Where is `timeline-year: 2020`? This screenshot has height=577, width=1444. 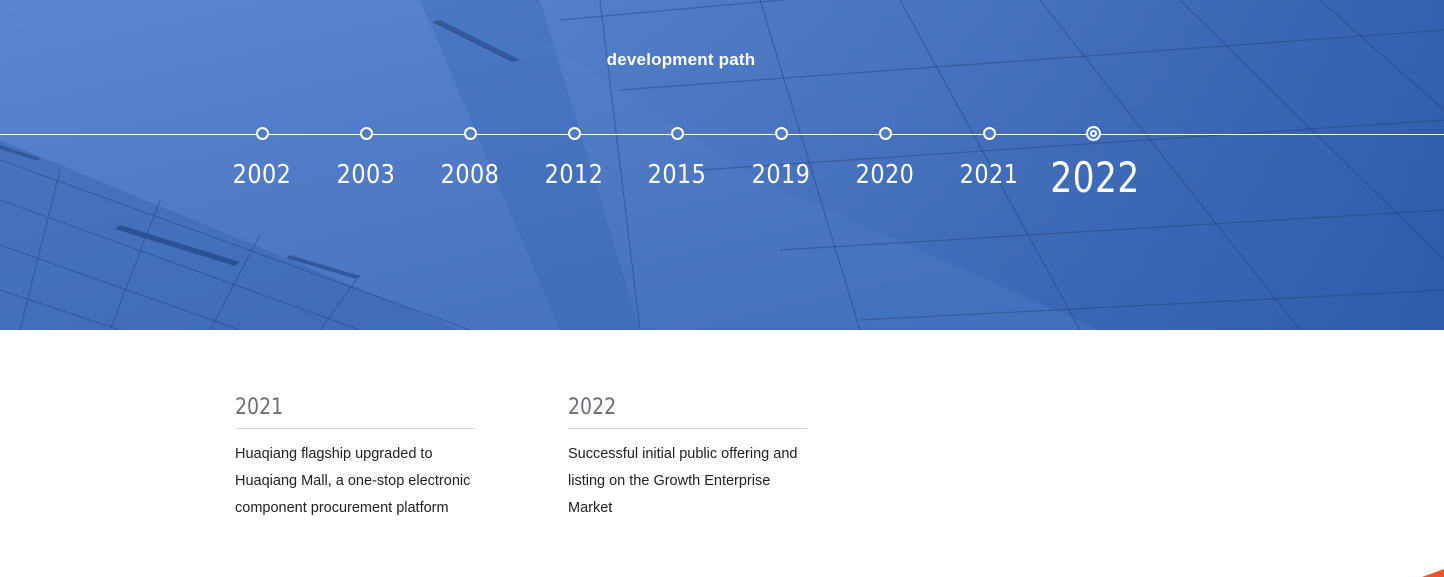 timeline-year: 2020 is located at coordinates (885, 175).